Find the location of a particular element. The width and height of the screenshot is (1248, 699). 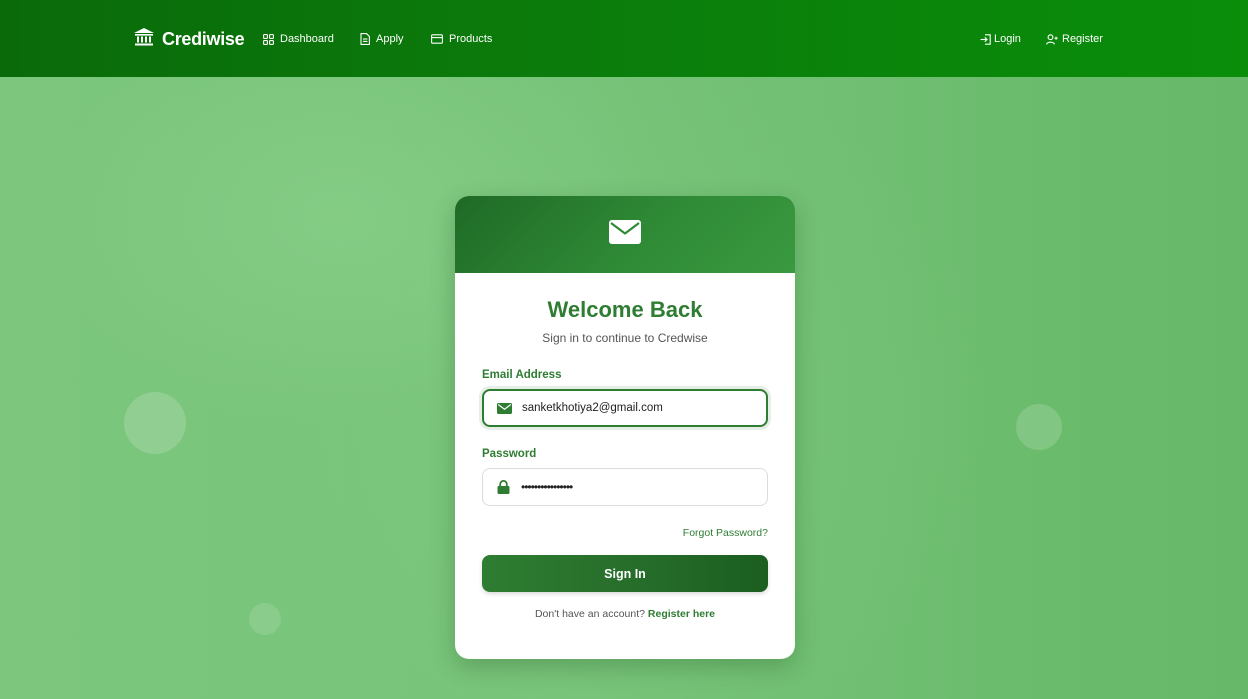

brand-logo: Crediwise is located at coordinates (189, 39).